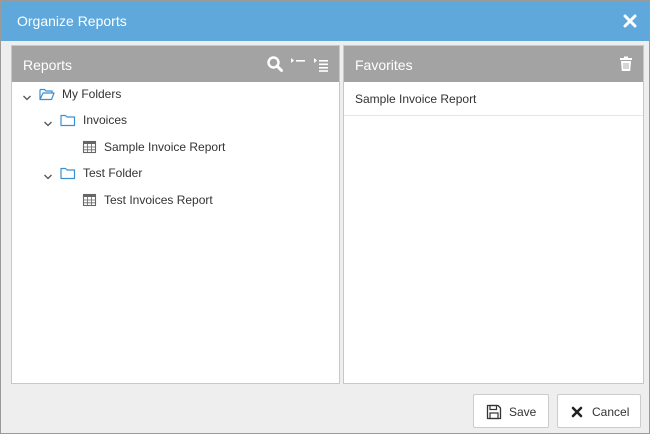 Image resolution: width=650 pixels, height=434 pixels. I want to click on save-icon, so click(494, 412).